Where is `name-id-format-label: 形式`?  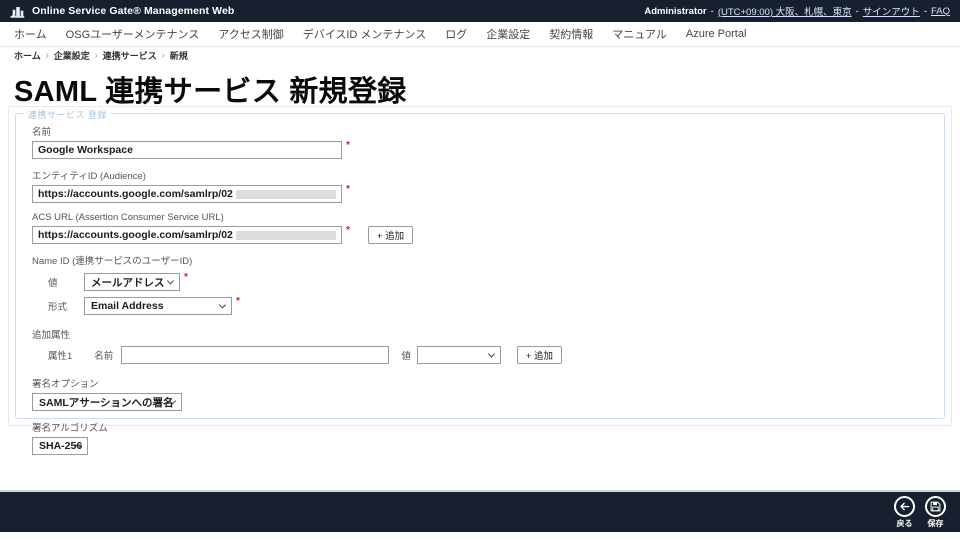 name-id-format-label: 形式 is located at coordinates (58, 307).